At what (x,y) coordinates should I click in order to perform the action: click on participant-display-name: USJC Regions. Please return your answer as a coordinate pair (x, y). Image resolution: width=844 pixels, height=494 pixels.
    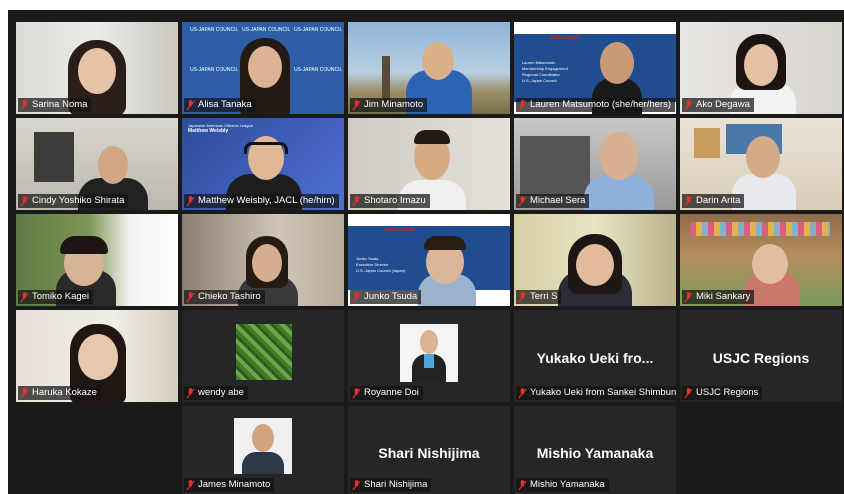
    Looking at the image, I should click on (761, 358).